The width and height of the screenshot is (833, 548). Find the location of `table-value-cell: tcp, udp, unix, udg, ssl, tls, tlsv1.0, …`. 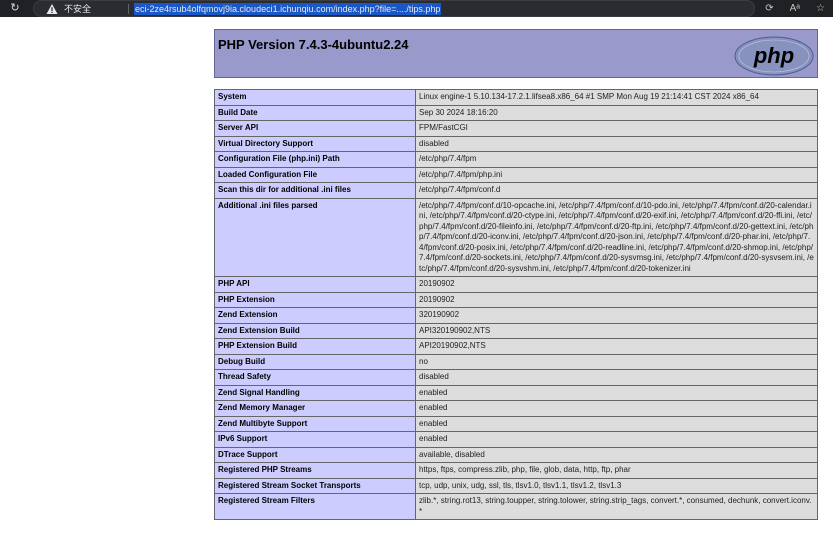

table-value-cell: tcp, udp, unix, udg, ssl, tls, tlsv1.0, … is located at coordinates (616, 485).